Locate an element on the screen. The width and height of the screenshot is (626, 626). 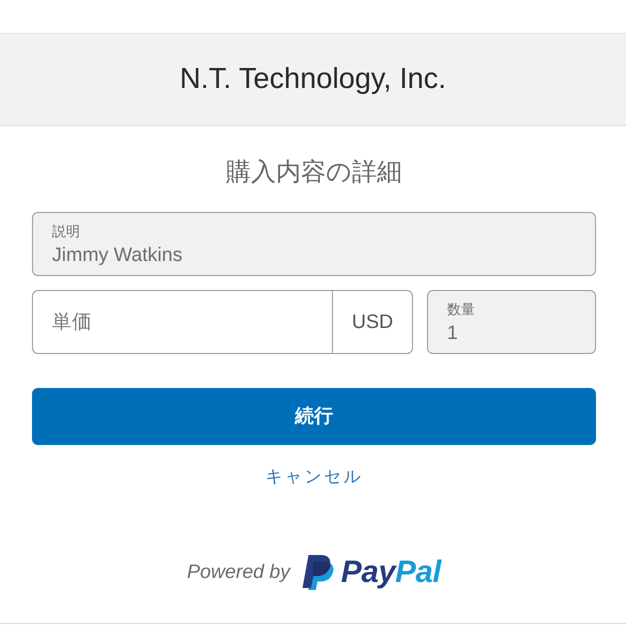
field-label: 数量 is located at coordinates (461, 309).